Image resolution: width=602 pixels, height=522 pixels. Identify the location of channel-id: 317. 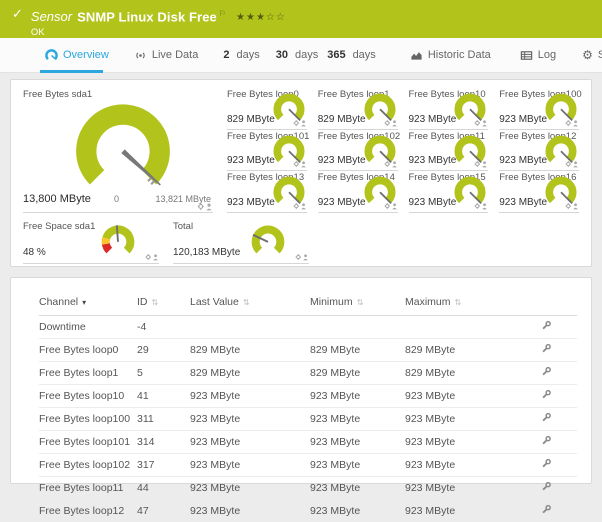
(163, 465).